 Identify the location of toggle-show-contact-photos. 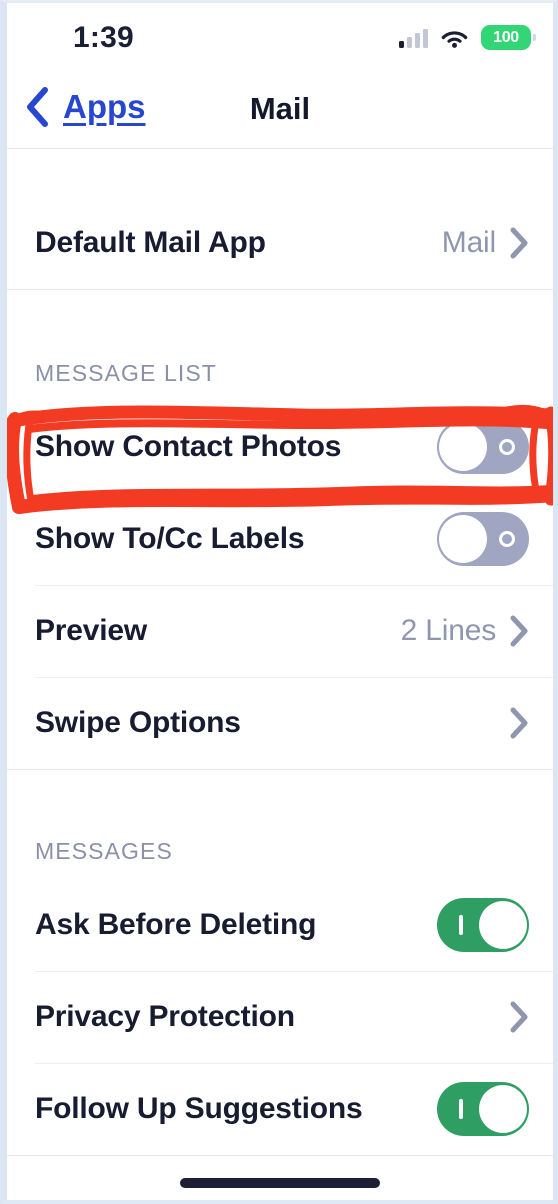
(483, 447).